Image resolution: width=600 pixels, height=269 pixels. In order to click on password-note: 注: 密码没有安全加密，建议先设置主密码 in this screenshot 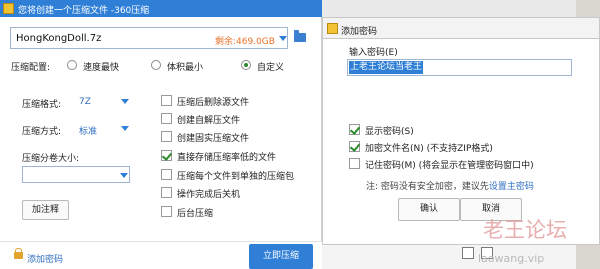, I will do `click(450, 185)`.